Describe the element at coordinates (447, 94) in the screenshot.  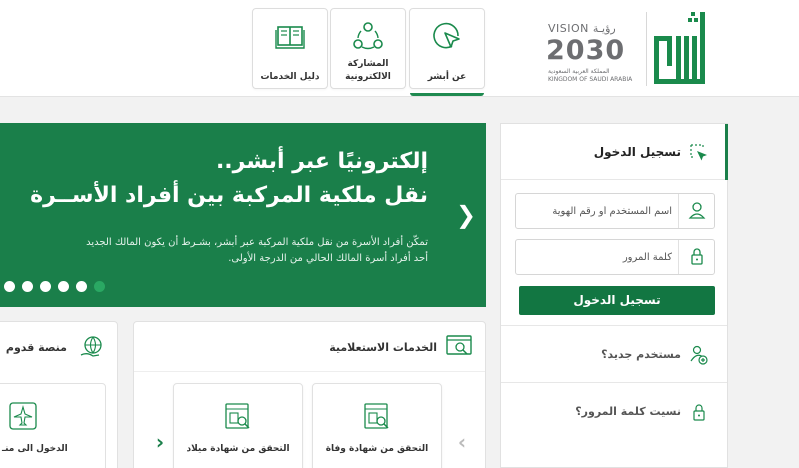
I see `active-indicator` at that location.